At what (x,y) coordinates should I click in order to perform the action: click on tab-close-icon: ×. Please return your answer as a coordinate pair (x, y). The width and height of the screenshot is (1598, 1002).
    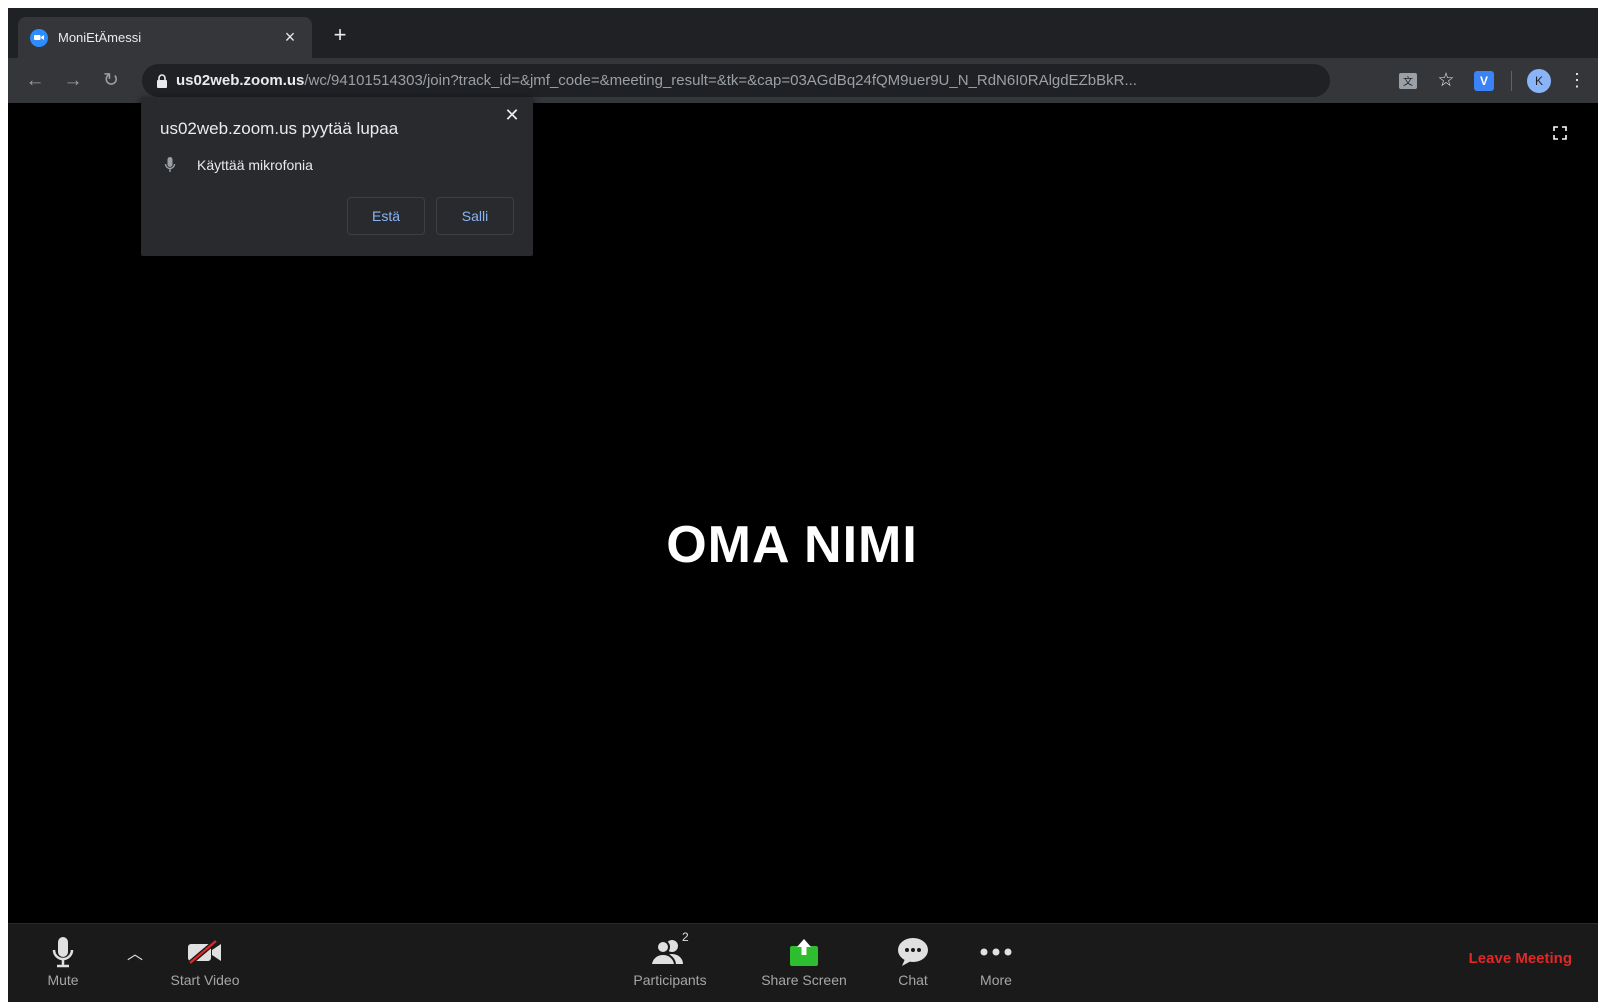
    Looking at the image, I should click on (290, 37).